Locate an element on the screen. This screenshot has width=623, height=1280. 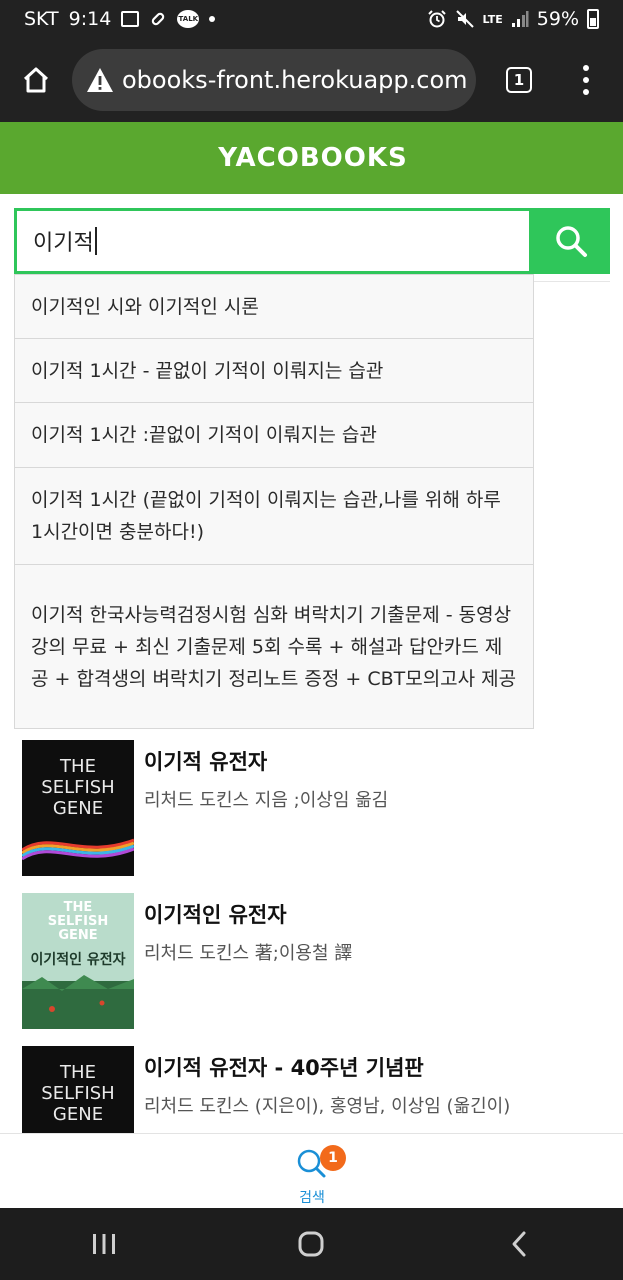
site-header: YACOBOOKS is located at coordinates (311, 158).